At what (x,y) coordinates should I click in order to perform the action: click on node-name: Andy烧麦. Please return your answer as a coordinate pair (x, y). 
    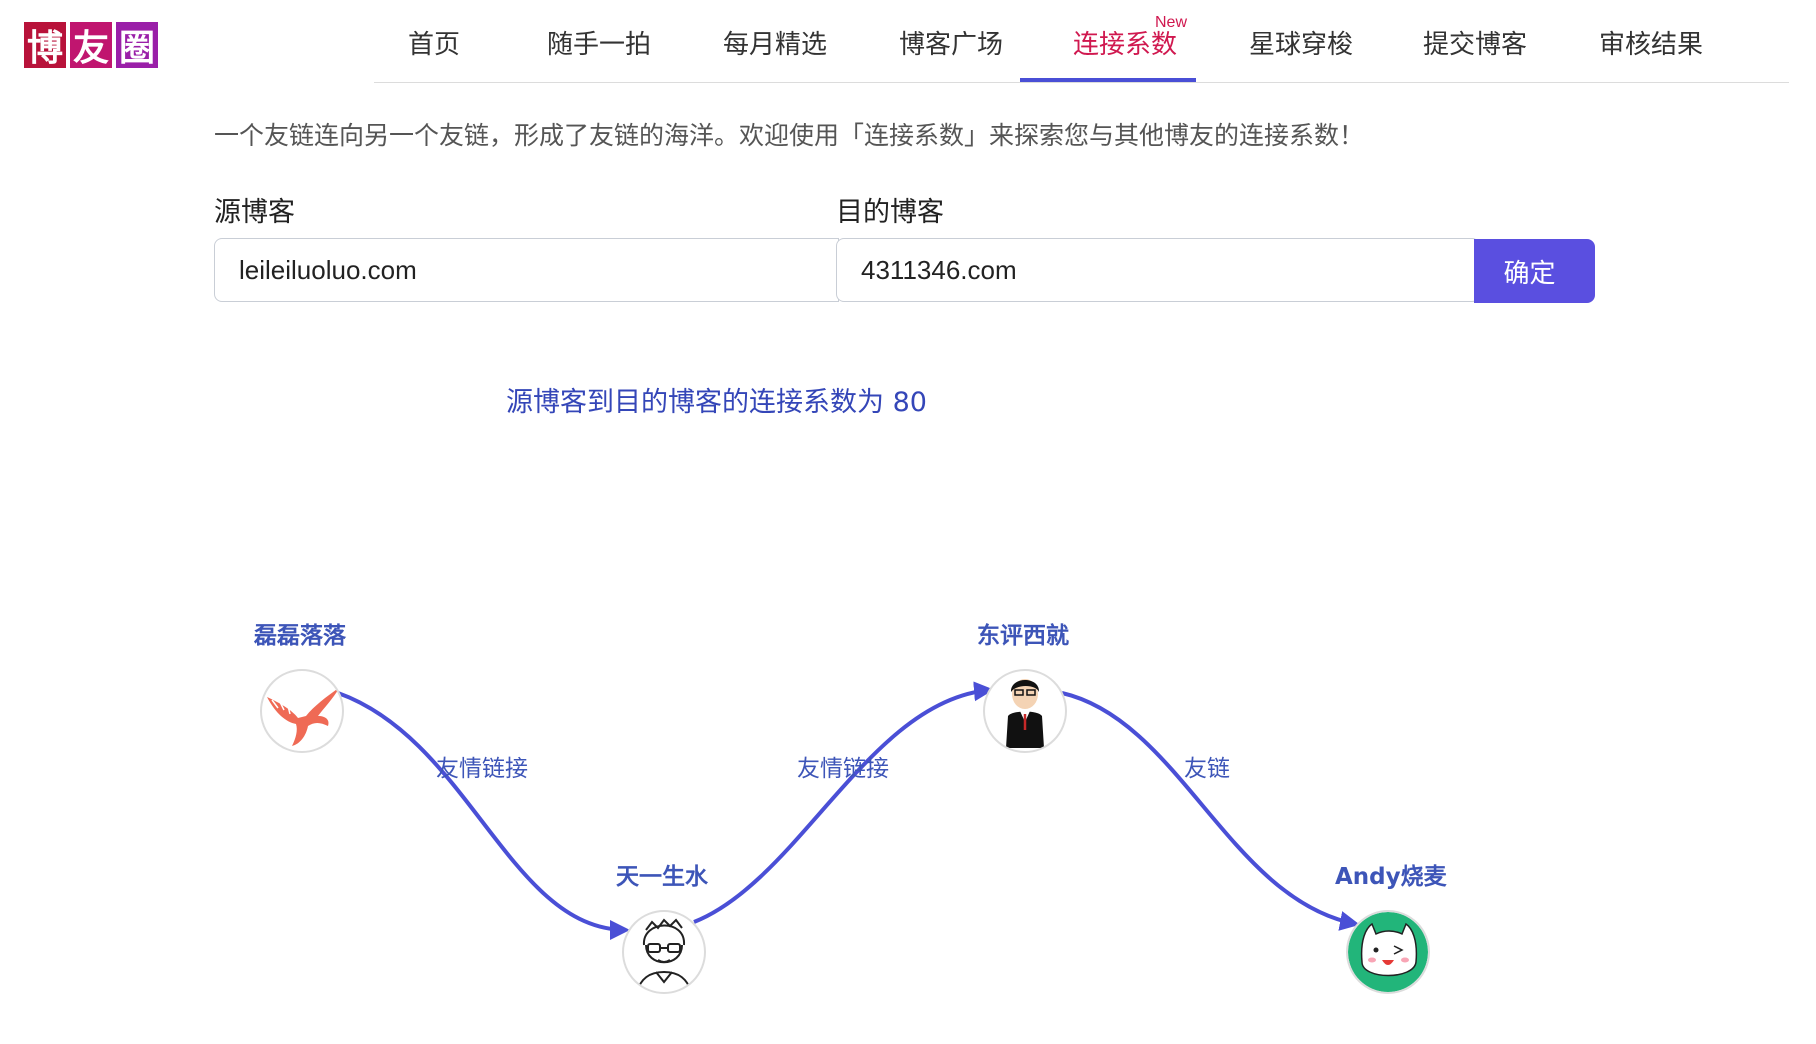
    Looking at the image, I should click on (1391, 877).